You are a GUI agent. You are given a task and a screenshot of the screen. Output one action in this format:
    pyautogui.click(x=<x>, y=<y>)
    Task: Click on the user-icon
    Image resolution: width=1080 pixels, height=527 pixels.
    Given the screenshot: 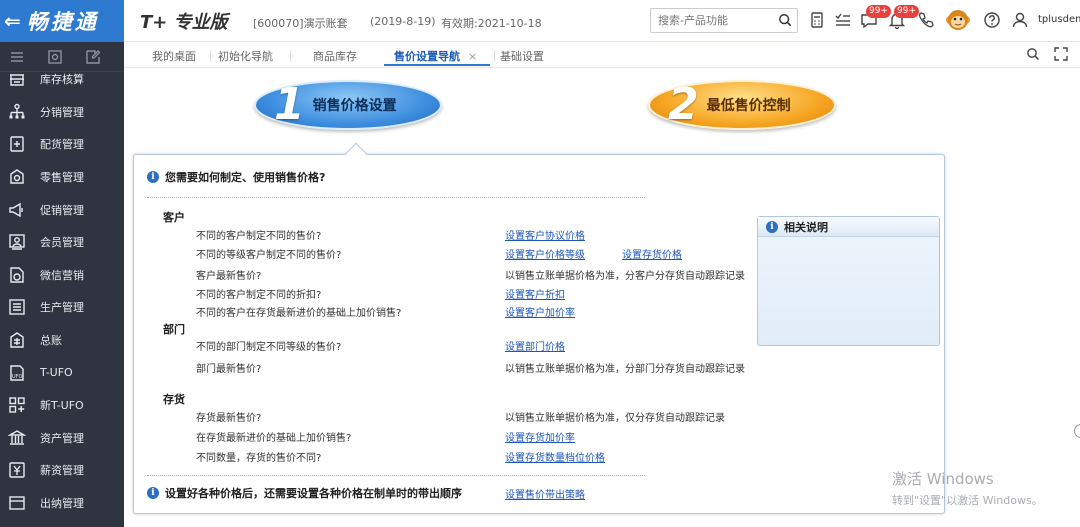 What is the action you would take?
    pyautogui.click(x=1020, y=20)
    